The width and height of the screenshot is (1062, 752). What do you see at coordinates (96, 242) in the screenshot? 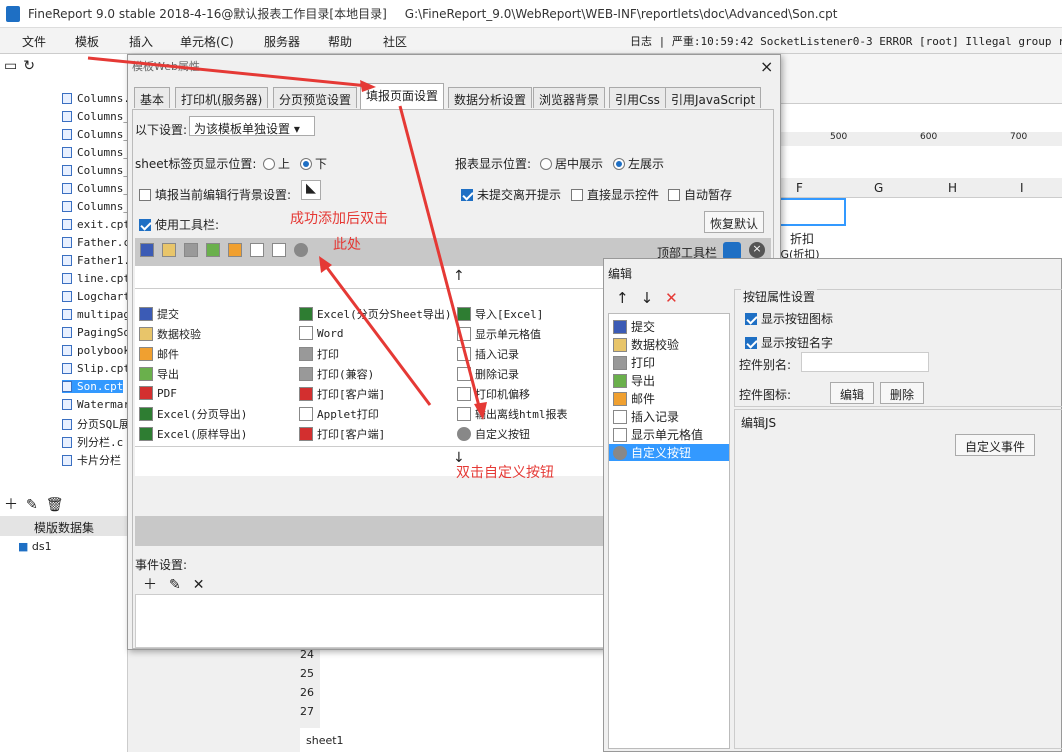
I see `file-item: Father.c` at bounding box center [96, 242].